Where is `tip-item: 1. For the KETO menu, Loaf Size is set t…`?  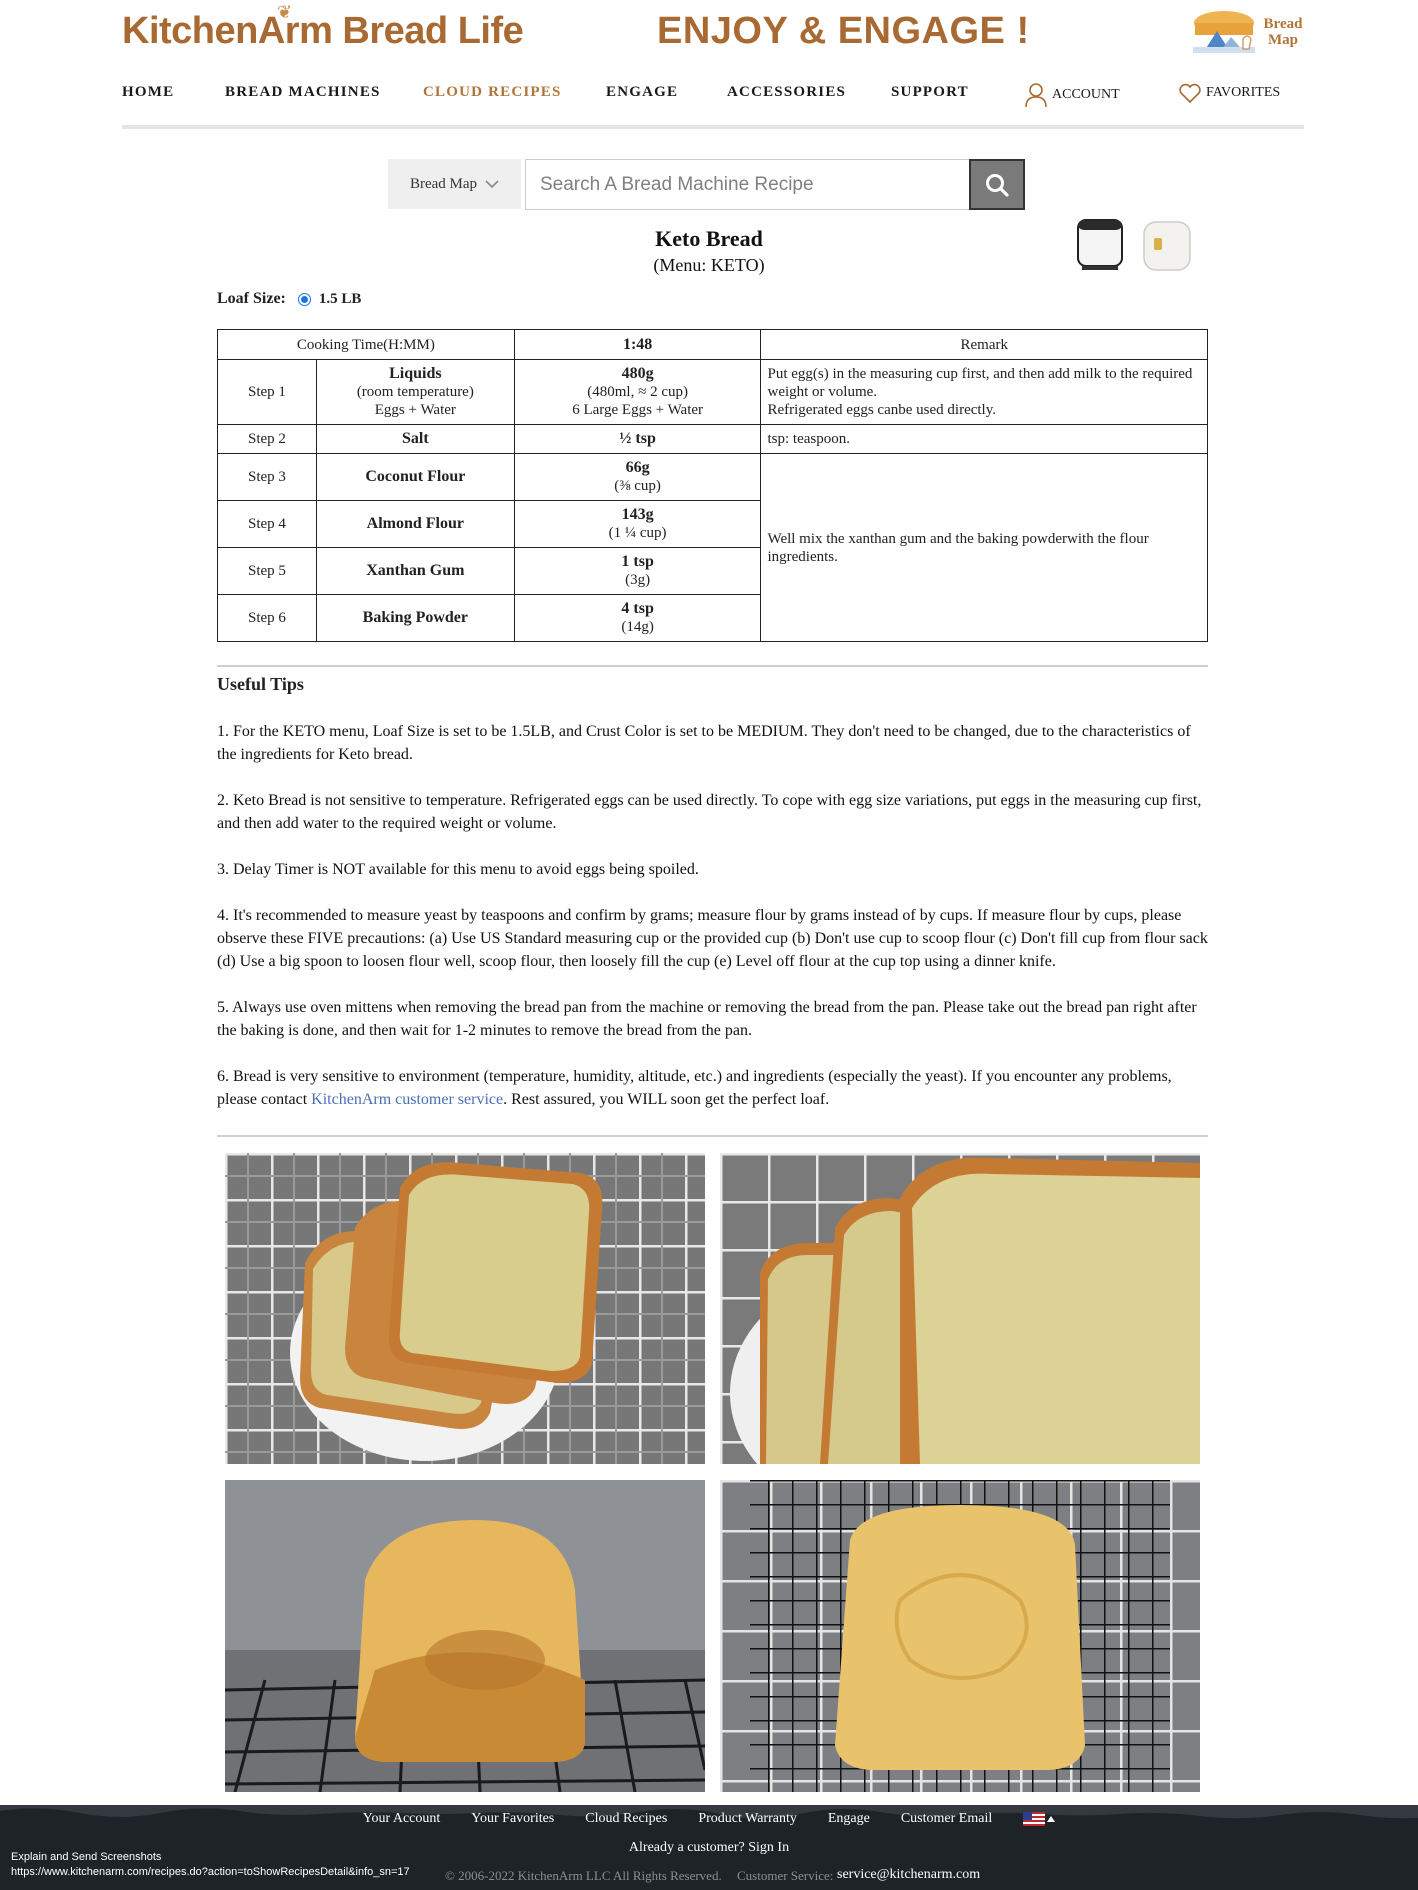
tip-item: 1. For the KETO menu, Loaf Size is set t… is located at coordinates (704, 743).